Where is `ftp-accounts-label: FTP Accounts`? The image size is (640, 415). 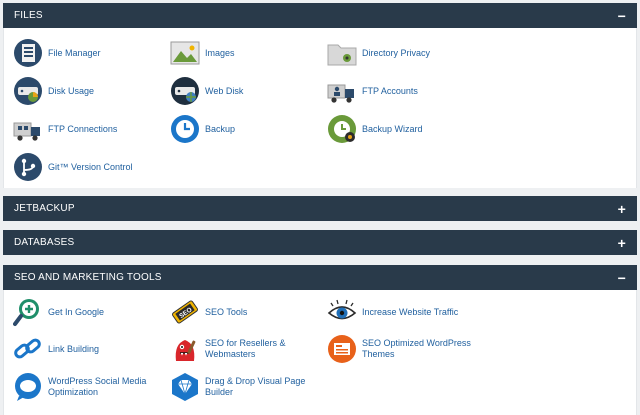
ftp-accounts-label: FTP Accounts is located at coordinates (390, 90).